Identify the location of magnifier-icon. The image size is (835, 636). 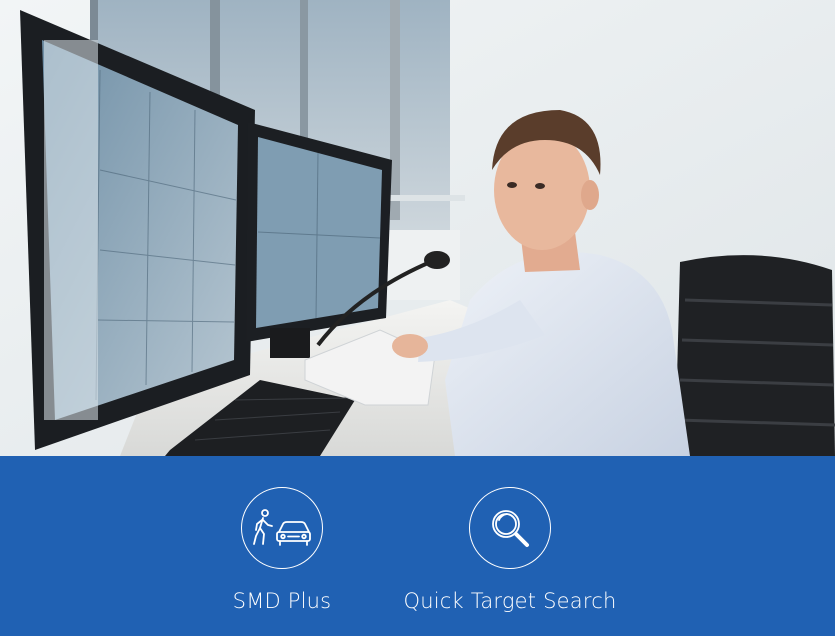
(510, 528).